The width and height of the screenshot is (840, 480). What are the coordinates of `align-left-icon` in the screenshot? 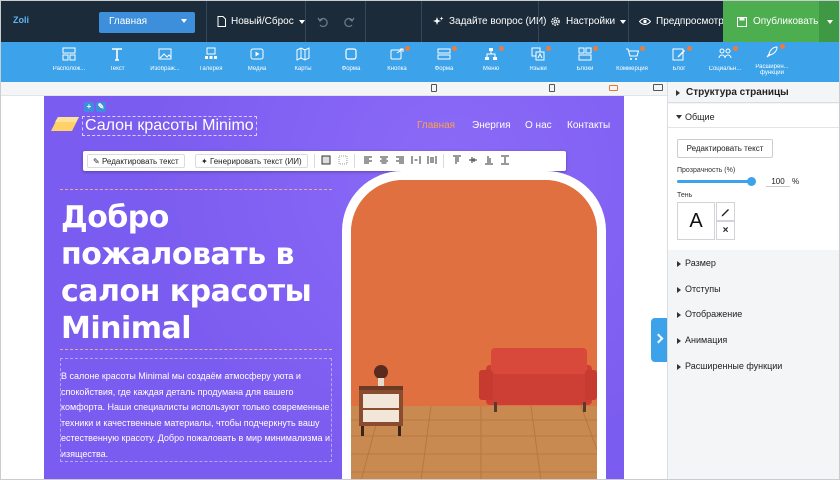 It's located at (368, 160).